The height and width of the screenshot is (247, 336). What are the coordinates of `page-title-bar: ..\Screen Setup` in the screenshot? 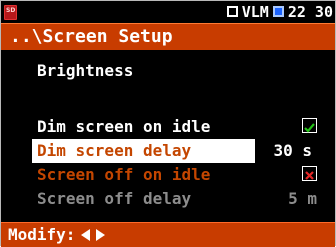 It's located at (168, 36).